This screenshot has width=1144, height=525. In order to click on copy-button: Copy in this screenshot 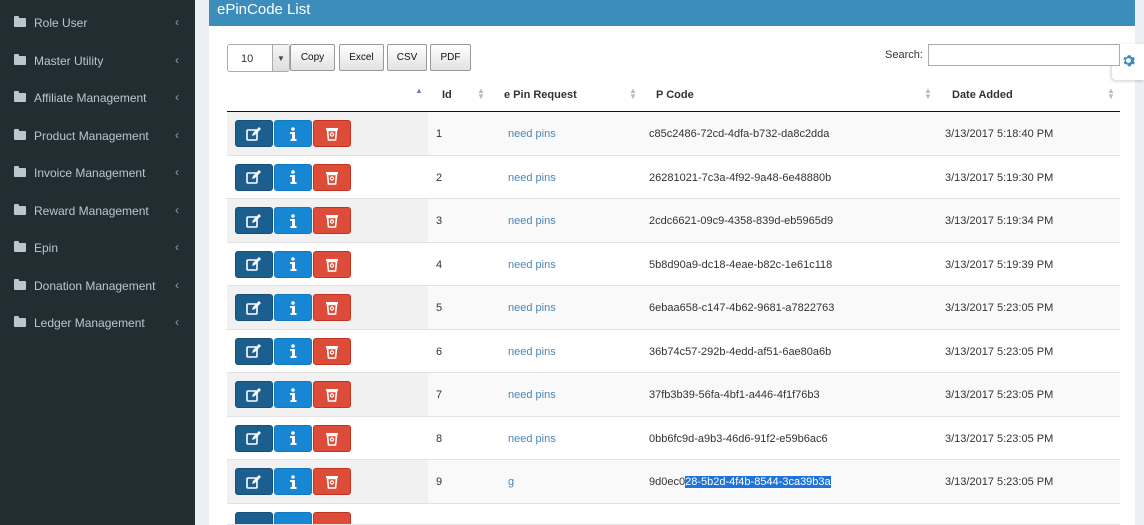, I will do `click(312, 57)`.